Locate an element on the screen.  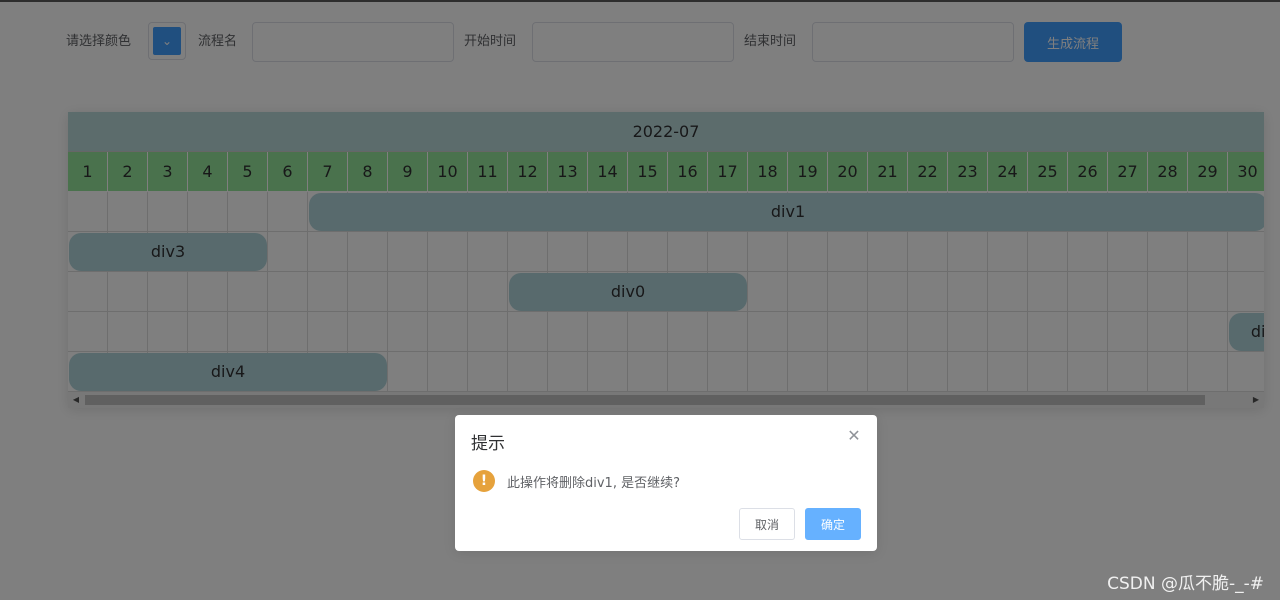
watermark: CSDN @瓜不脆-_-# is located at coordinates (1185, 584).